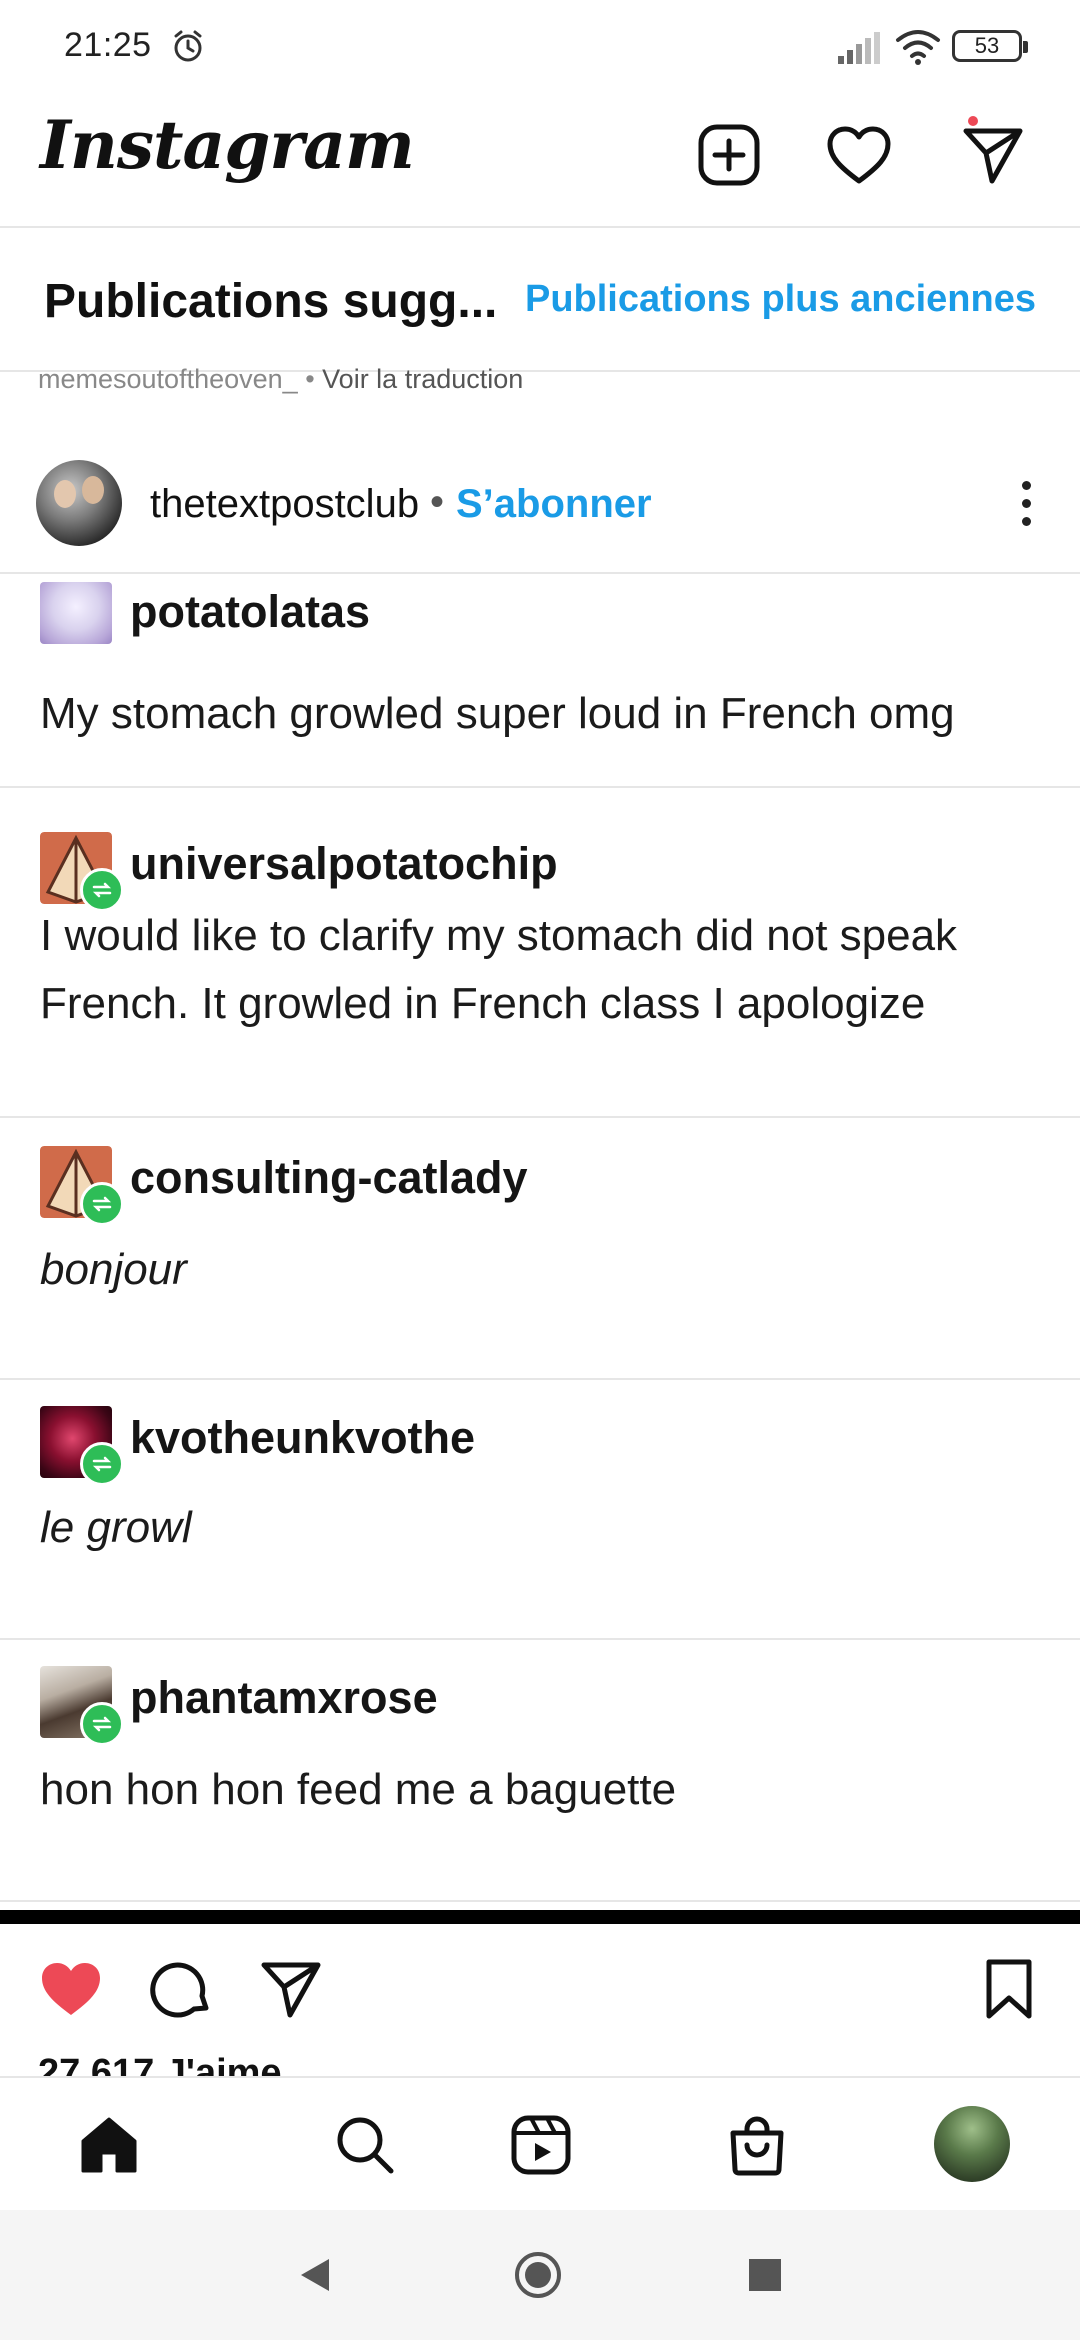 The height and width of the screenshot is (2340, 1080). I want to click on post-header: thetextpostclub • S’abonner, so click(540, 507).